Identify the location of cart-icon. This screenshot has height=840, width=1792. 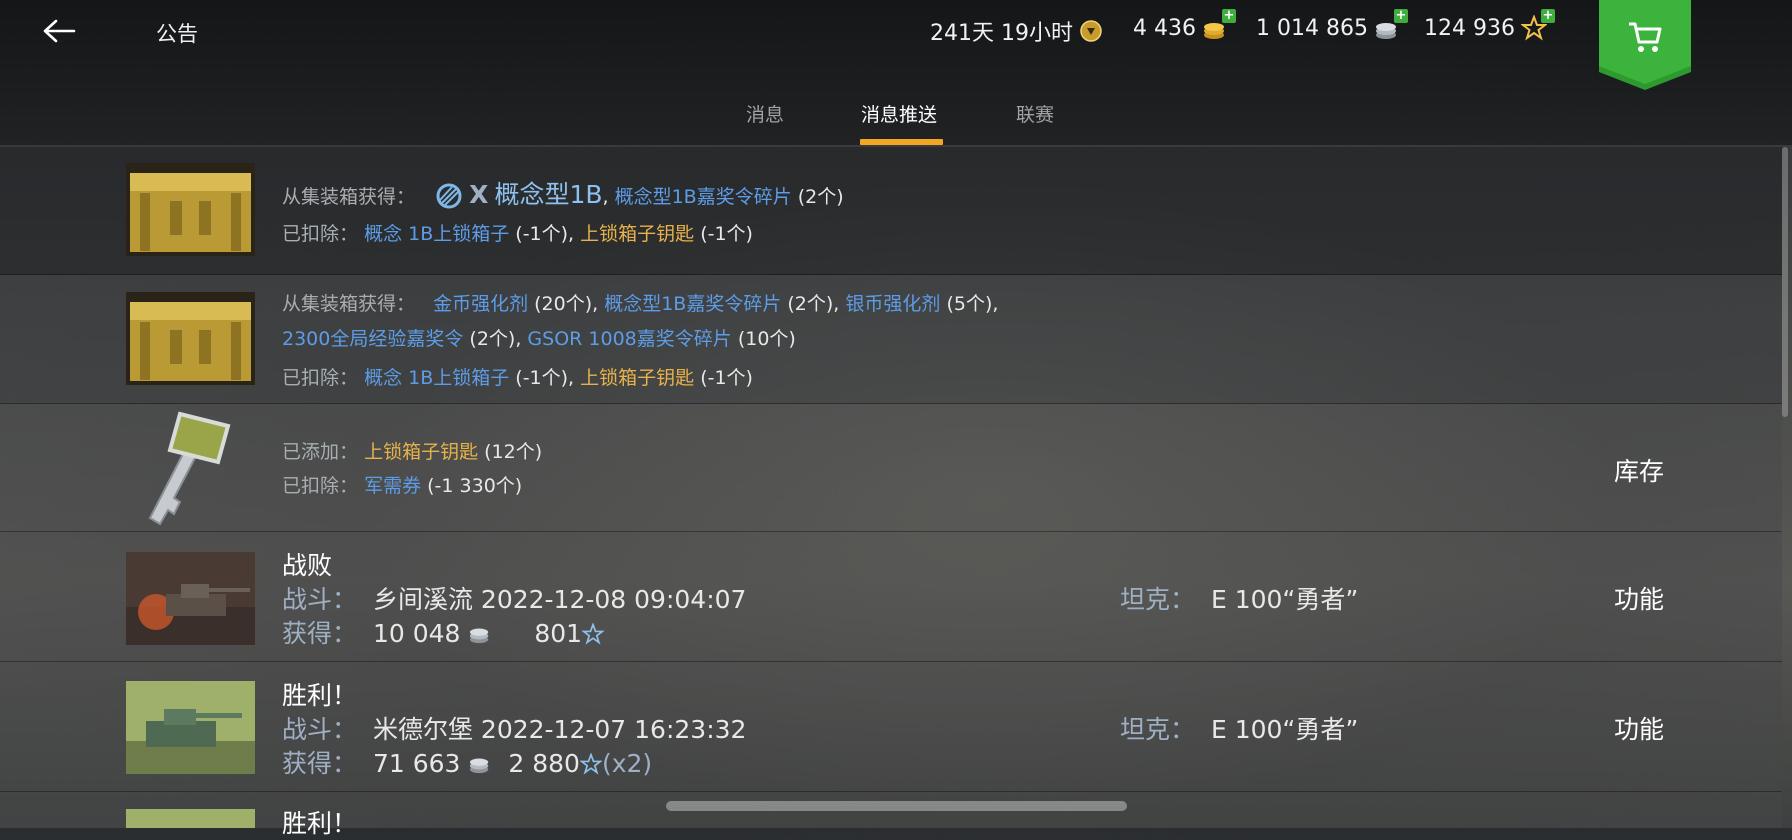
(1645, 37).